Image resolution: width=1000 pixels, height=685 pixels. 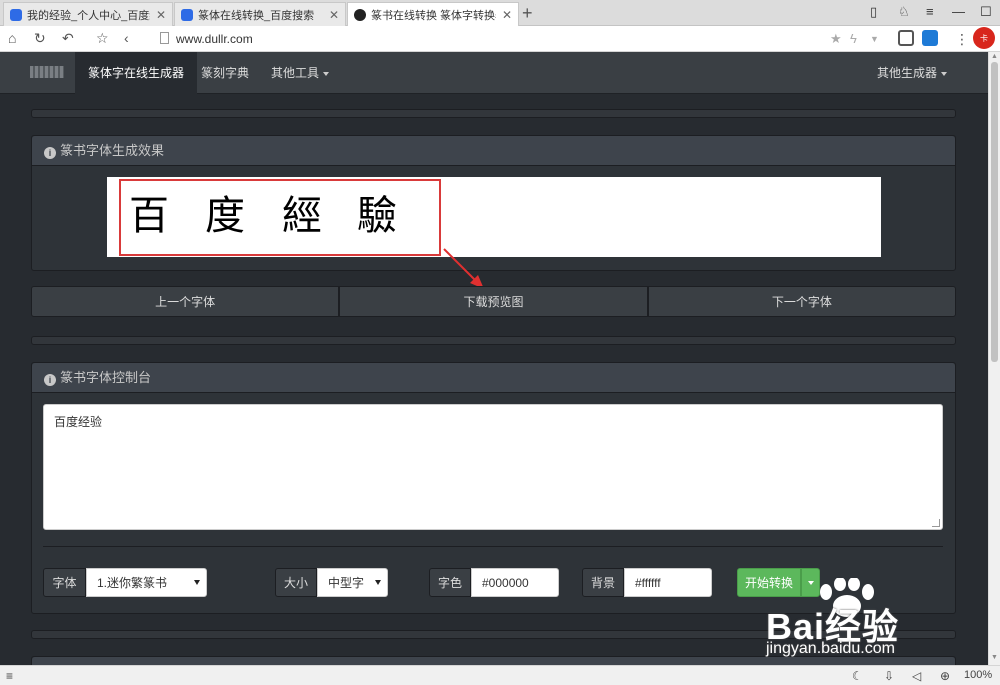 I want to click on size-select-value: 中型字, so click(x=346, y=583).